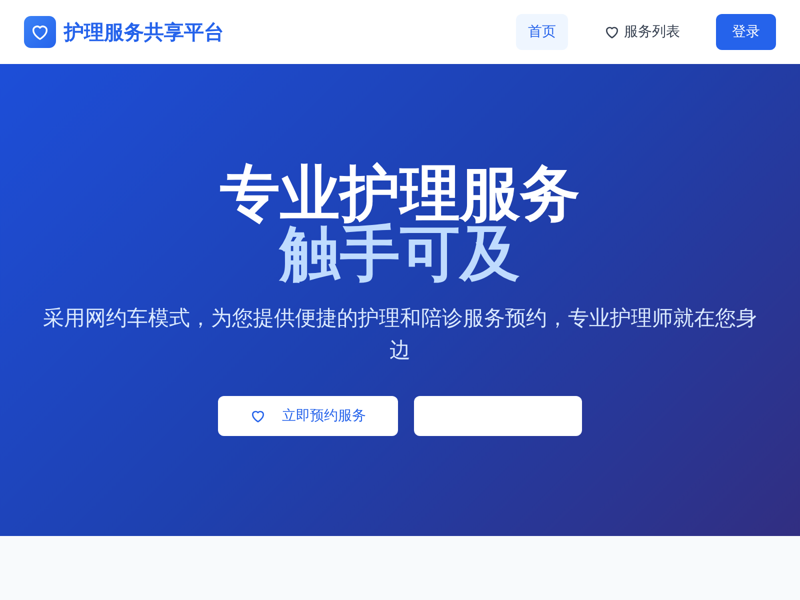 The height and width of the screenshot is (600, 800). Describe the element at coordinates (400, 194) in the screenshot. I see `hero-title: 专业护理服务` at that location.